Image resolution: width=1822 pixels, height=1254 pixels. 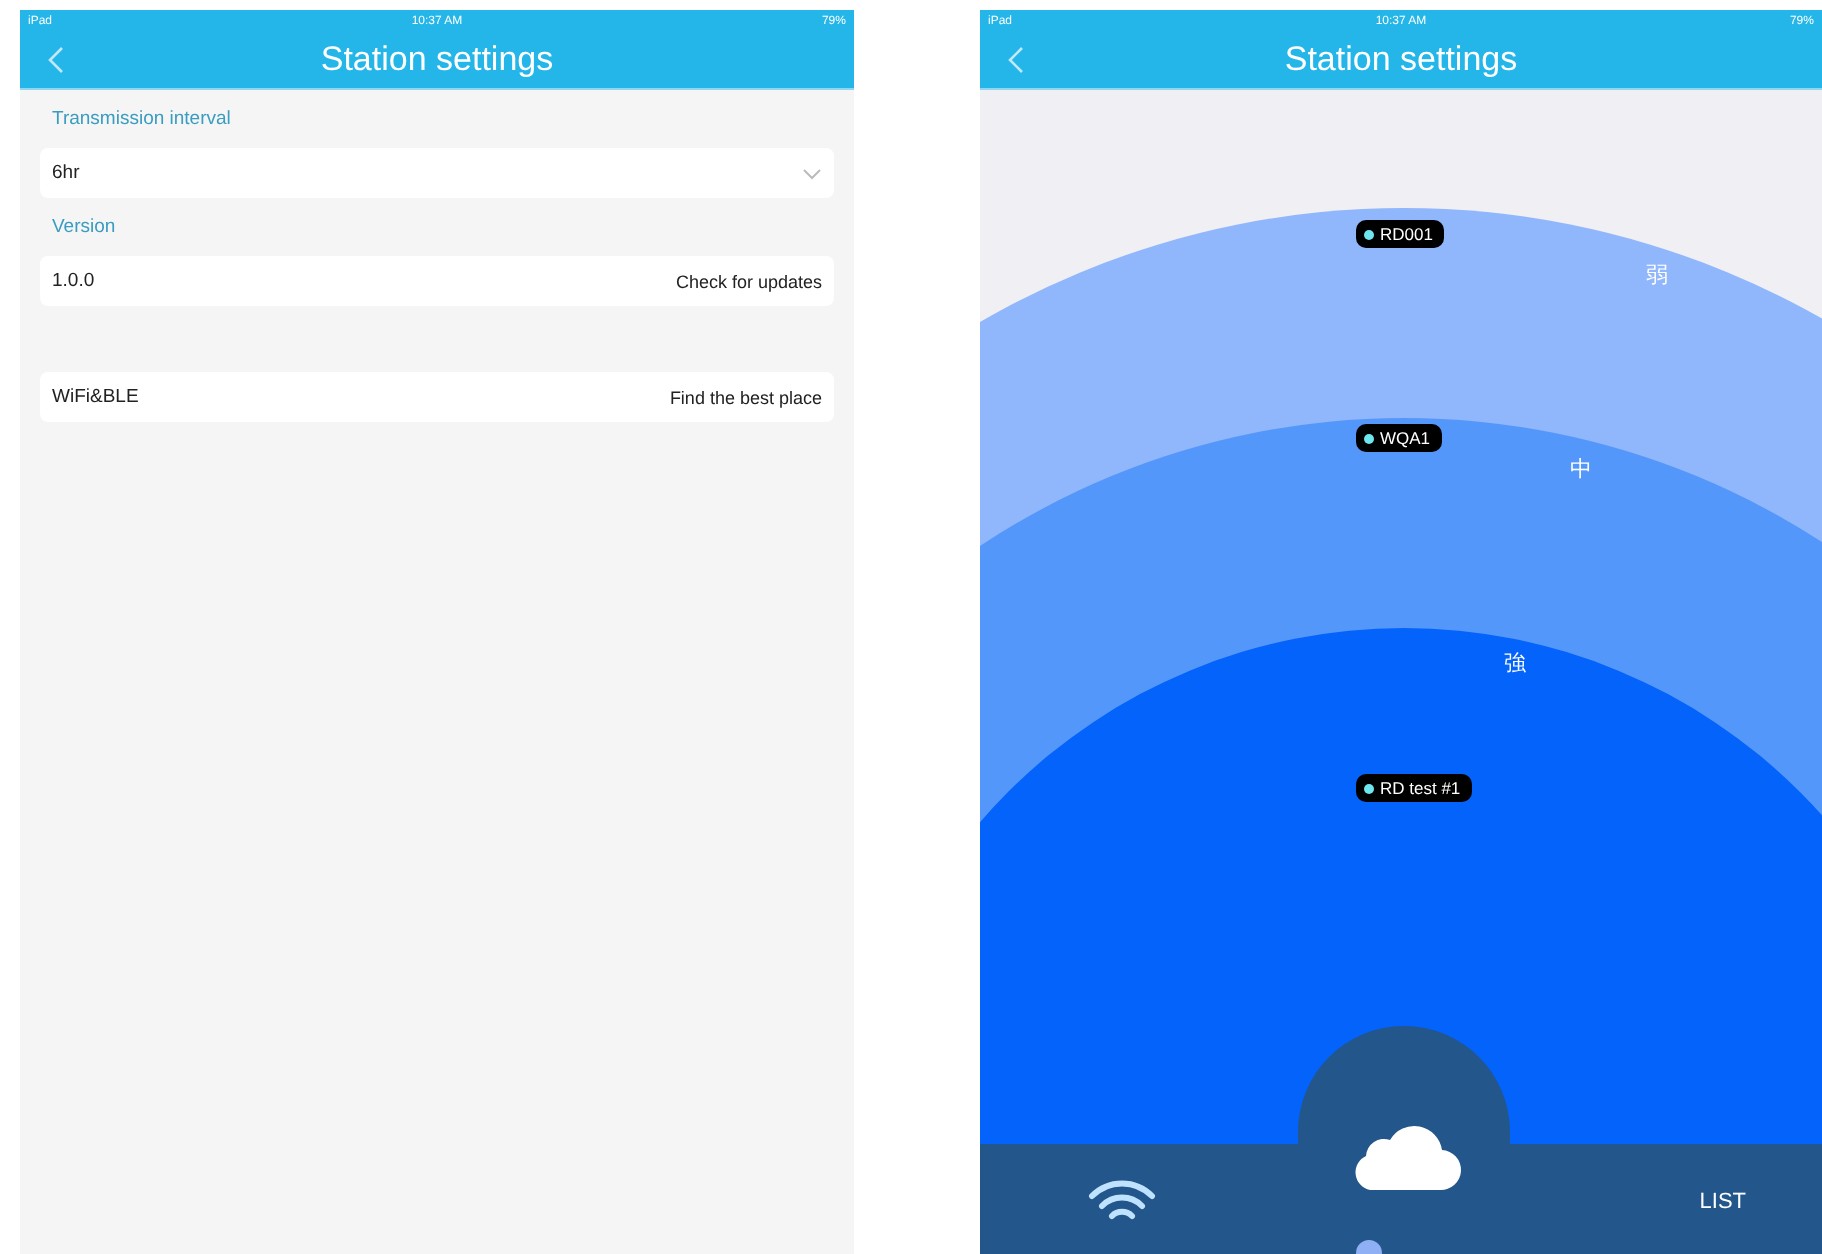 I want to click on action-link: Check for updates, so click(x=748, y=281).